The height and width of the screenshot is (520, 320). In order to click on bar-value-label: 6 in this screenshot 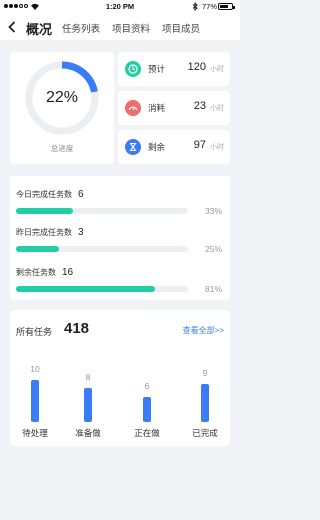, I will do `click(147, 385)`.